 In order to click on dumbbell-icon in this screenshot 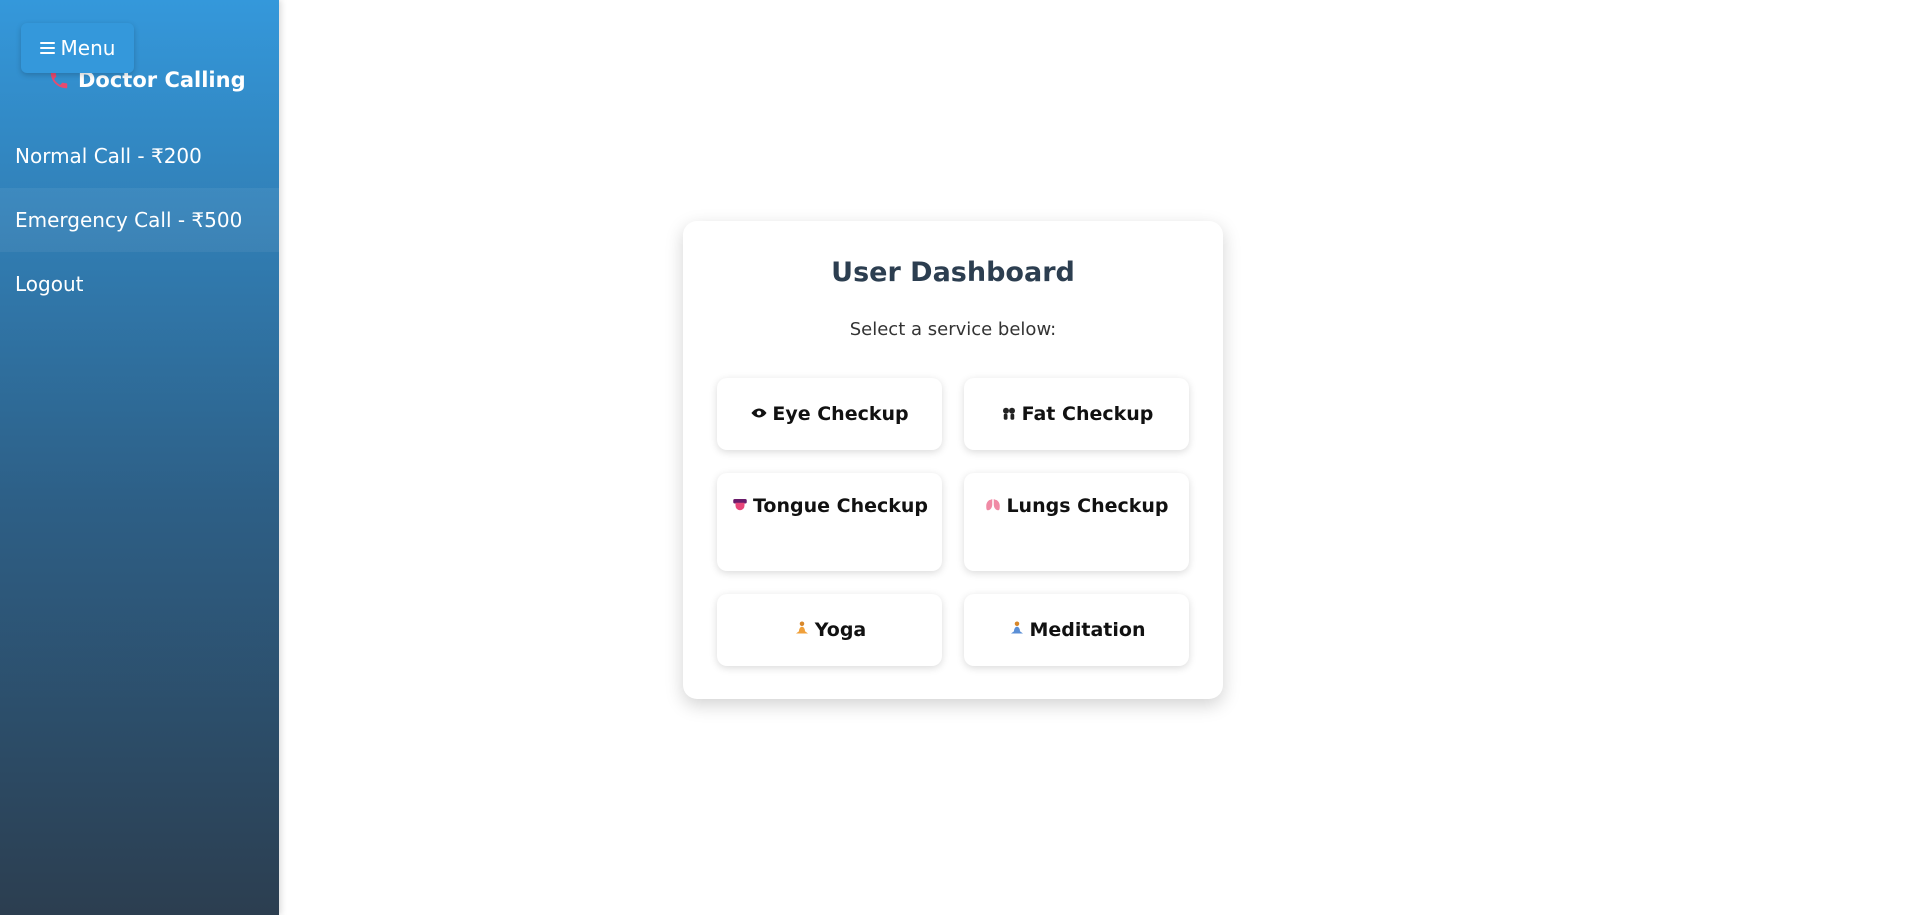, I will do `click(1008, 413)`.